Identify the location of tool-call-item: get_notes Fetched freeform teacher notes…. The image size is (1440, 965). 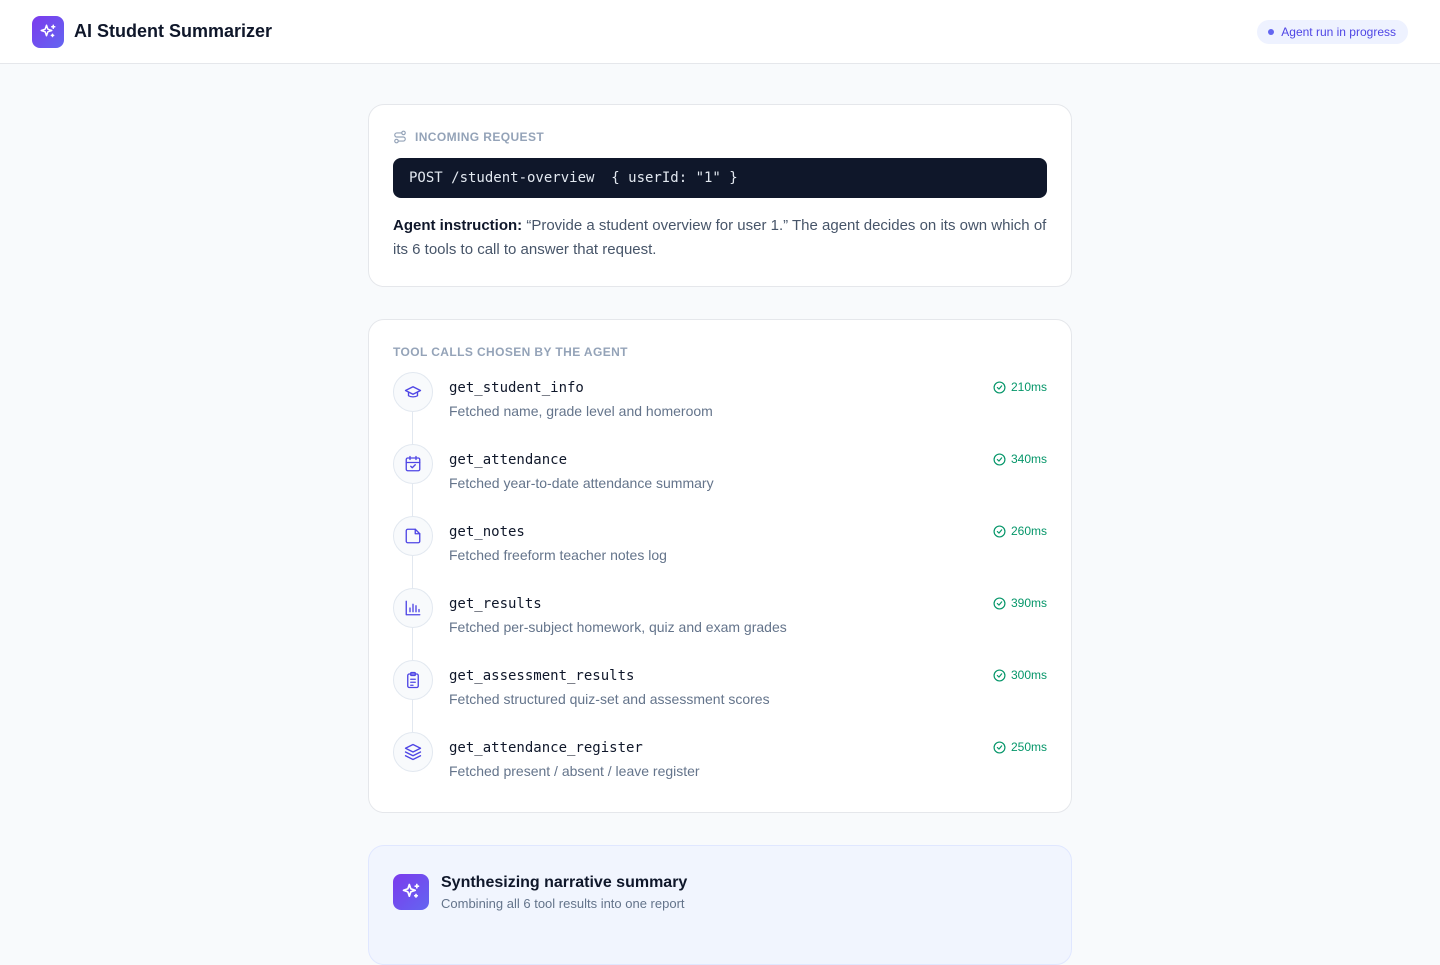
(720, 552).